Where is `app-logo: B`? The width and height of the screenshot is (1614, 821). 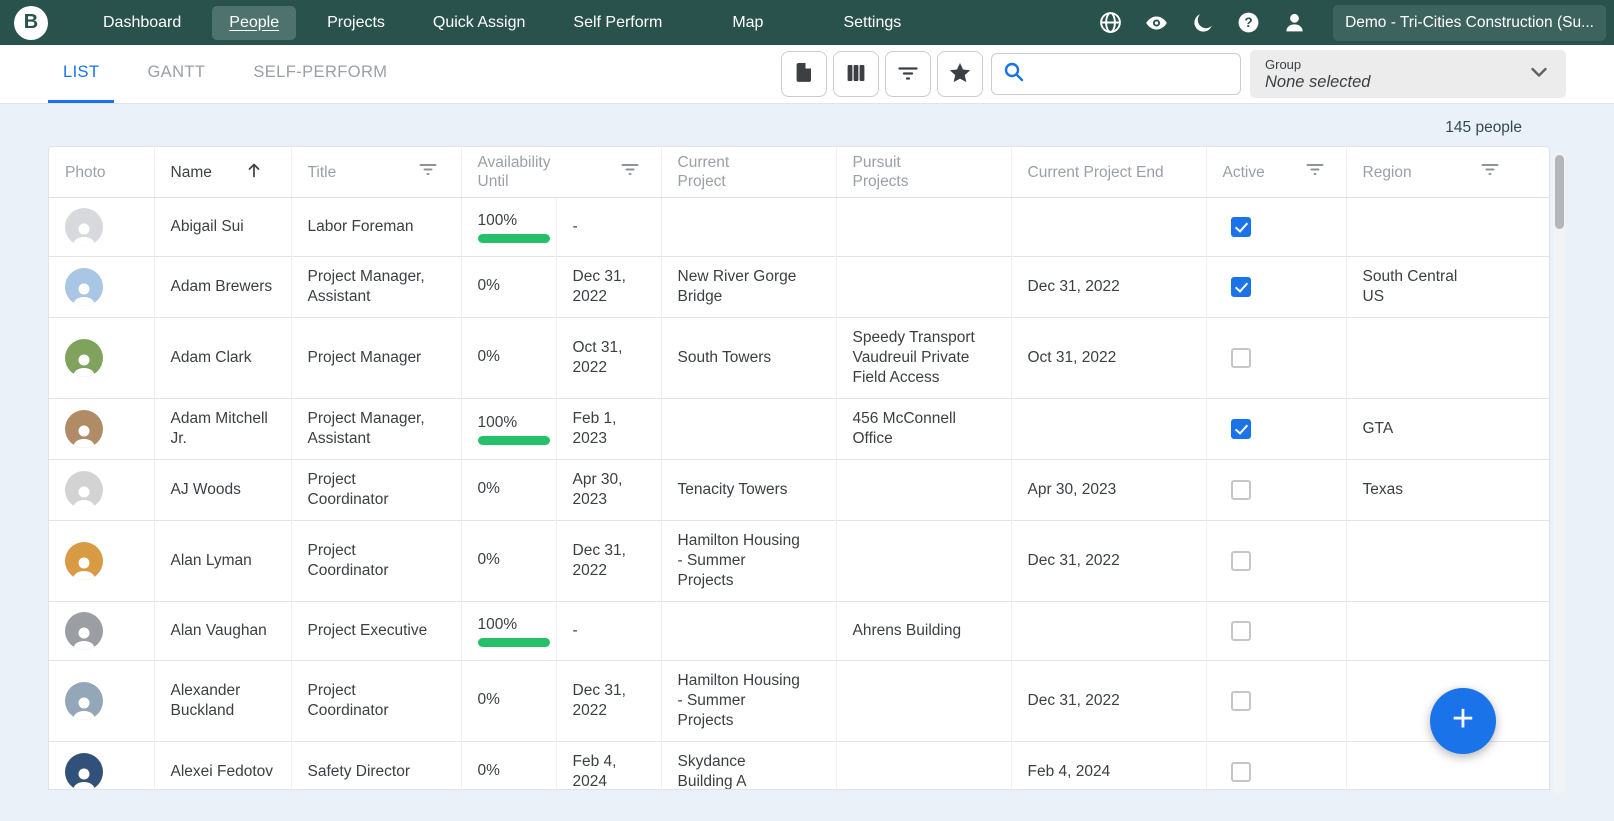
app-logo: B is located at coordinates (31, 22).